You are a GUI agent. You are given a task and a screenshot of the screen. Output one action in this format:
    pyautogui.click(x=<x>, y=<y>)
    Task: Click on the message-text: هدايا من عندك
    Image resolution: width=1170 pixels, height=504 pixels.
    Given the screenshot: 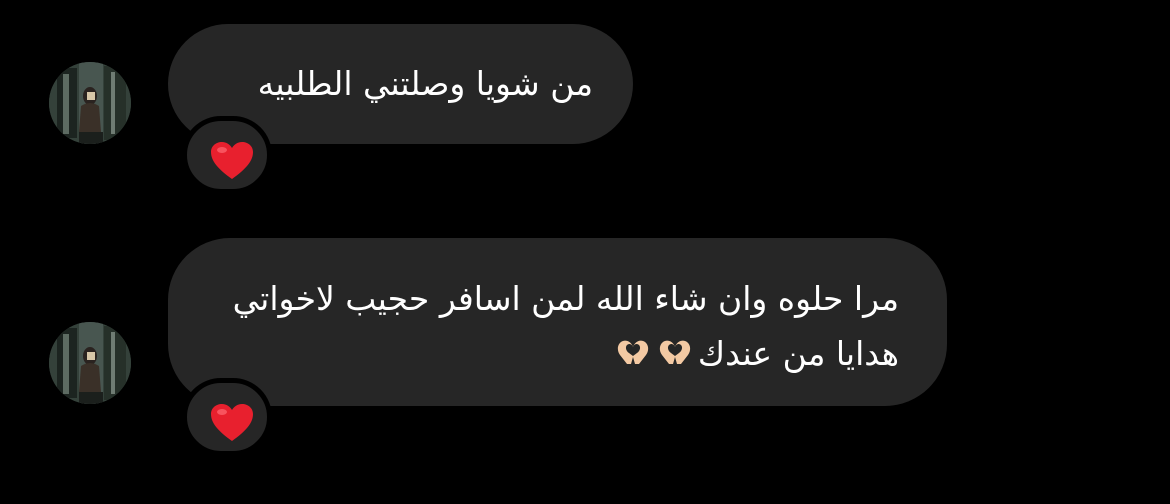 What is the action you would take?
    pyautogui.click(x=798, y=353)
    